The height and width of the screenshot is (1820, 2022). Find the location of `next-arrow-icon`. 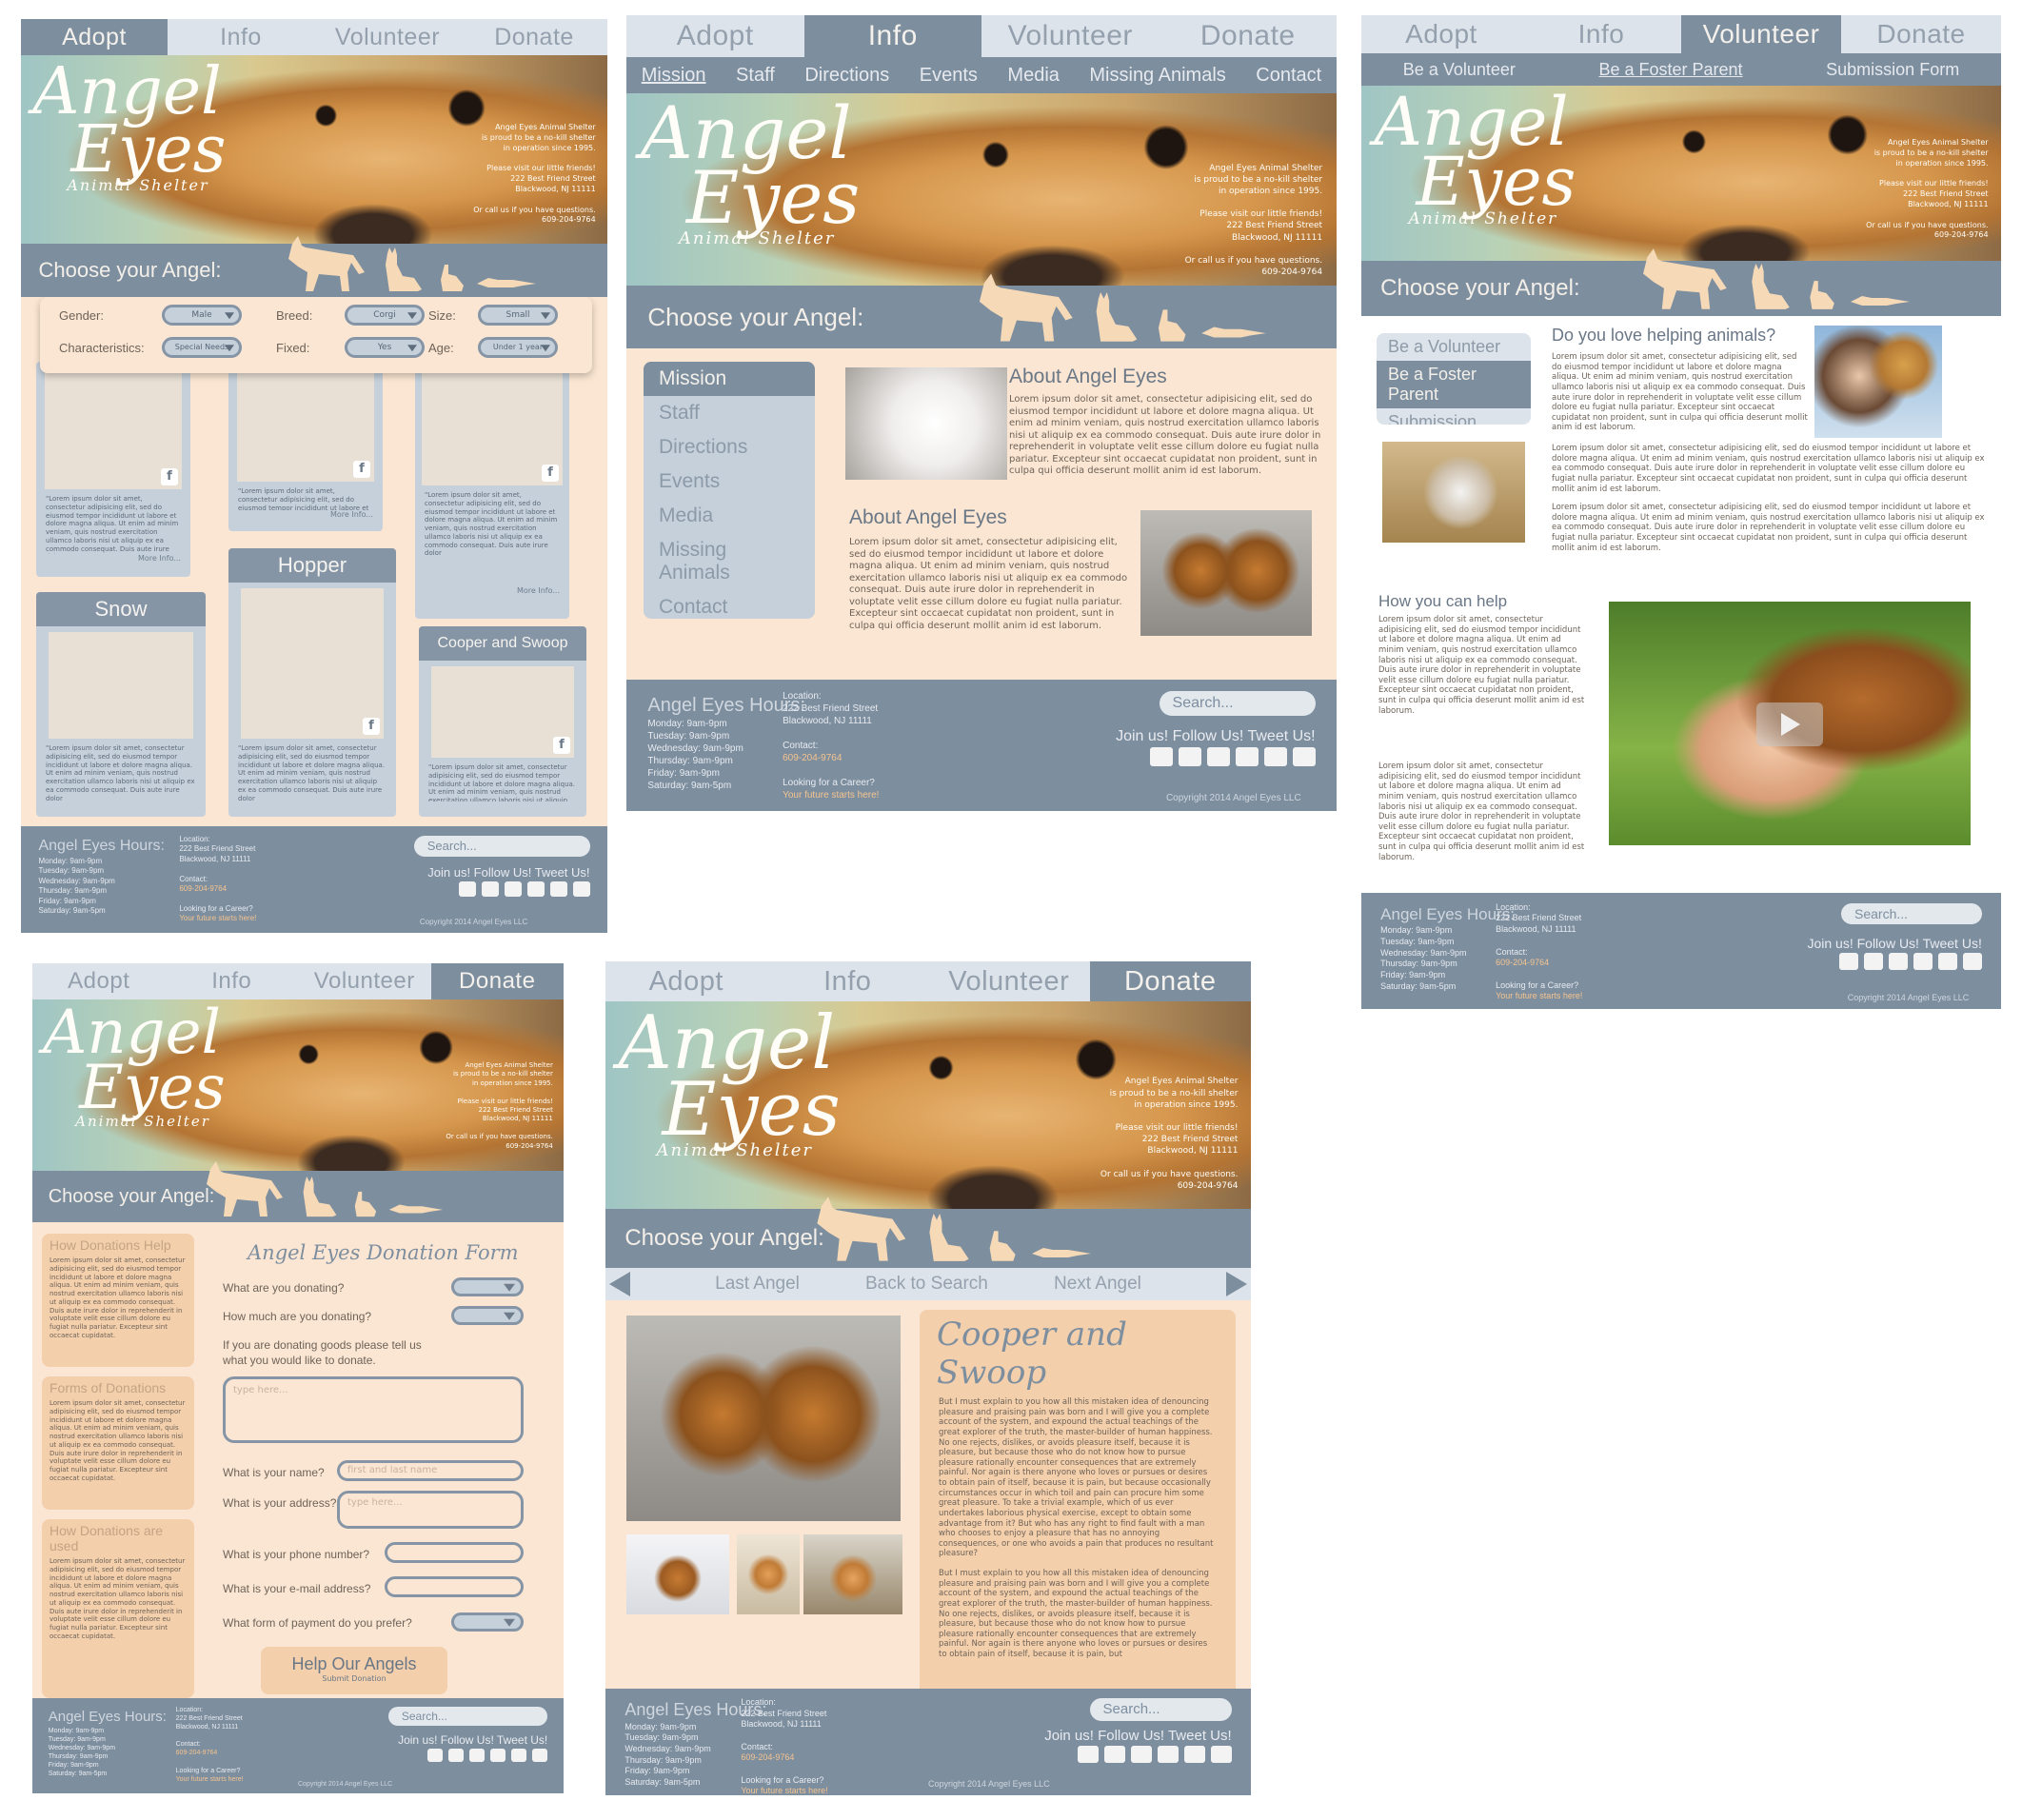

next-arrow-icon is located at coordinates (1236, 1284).